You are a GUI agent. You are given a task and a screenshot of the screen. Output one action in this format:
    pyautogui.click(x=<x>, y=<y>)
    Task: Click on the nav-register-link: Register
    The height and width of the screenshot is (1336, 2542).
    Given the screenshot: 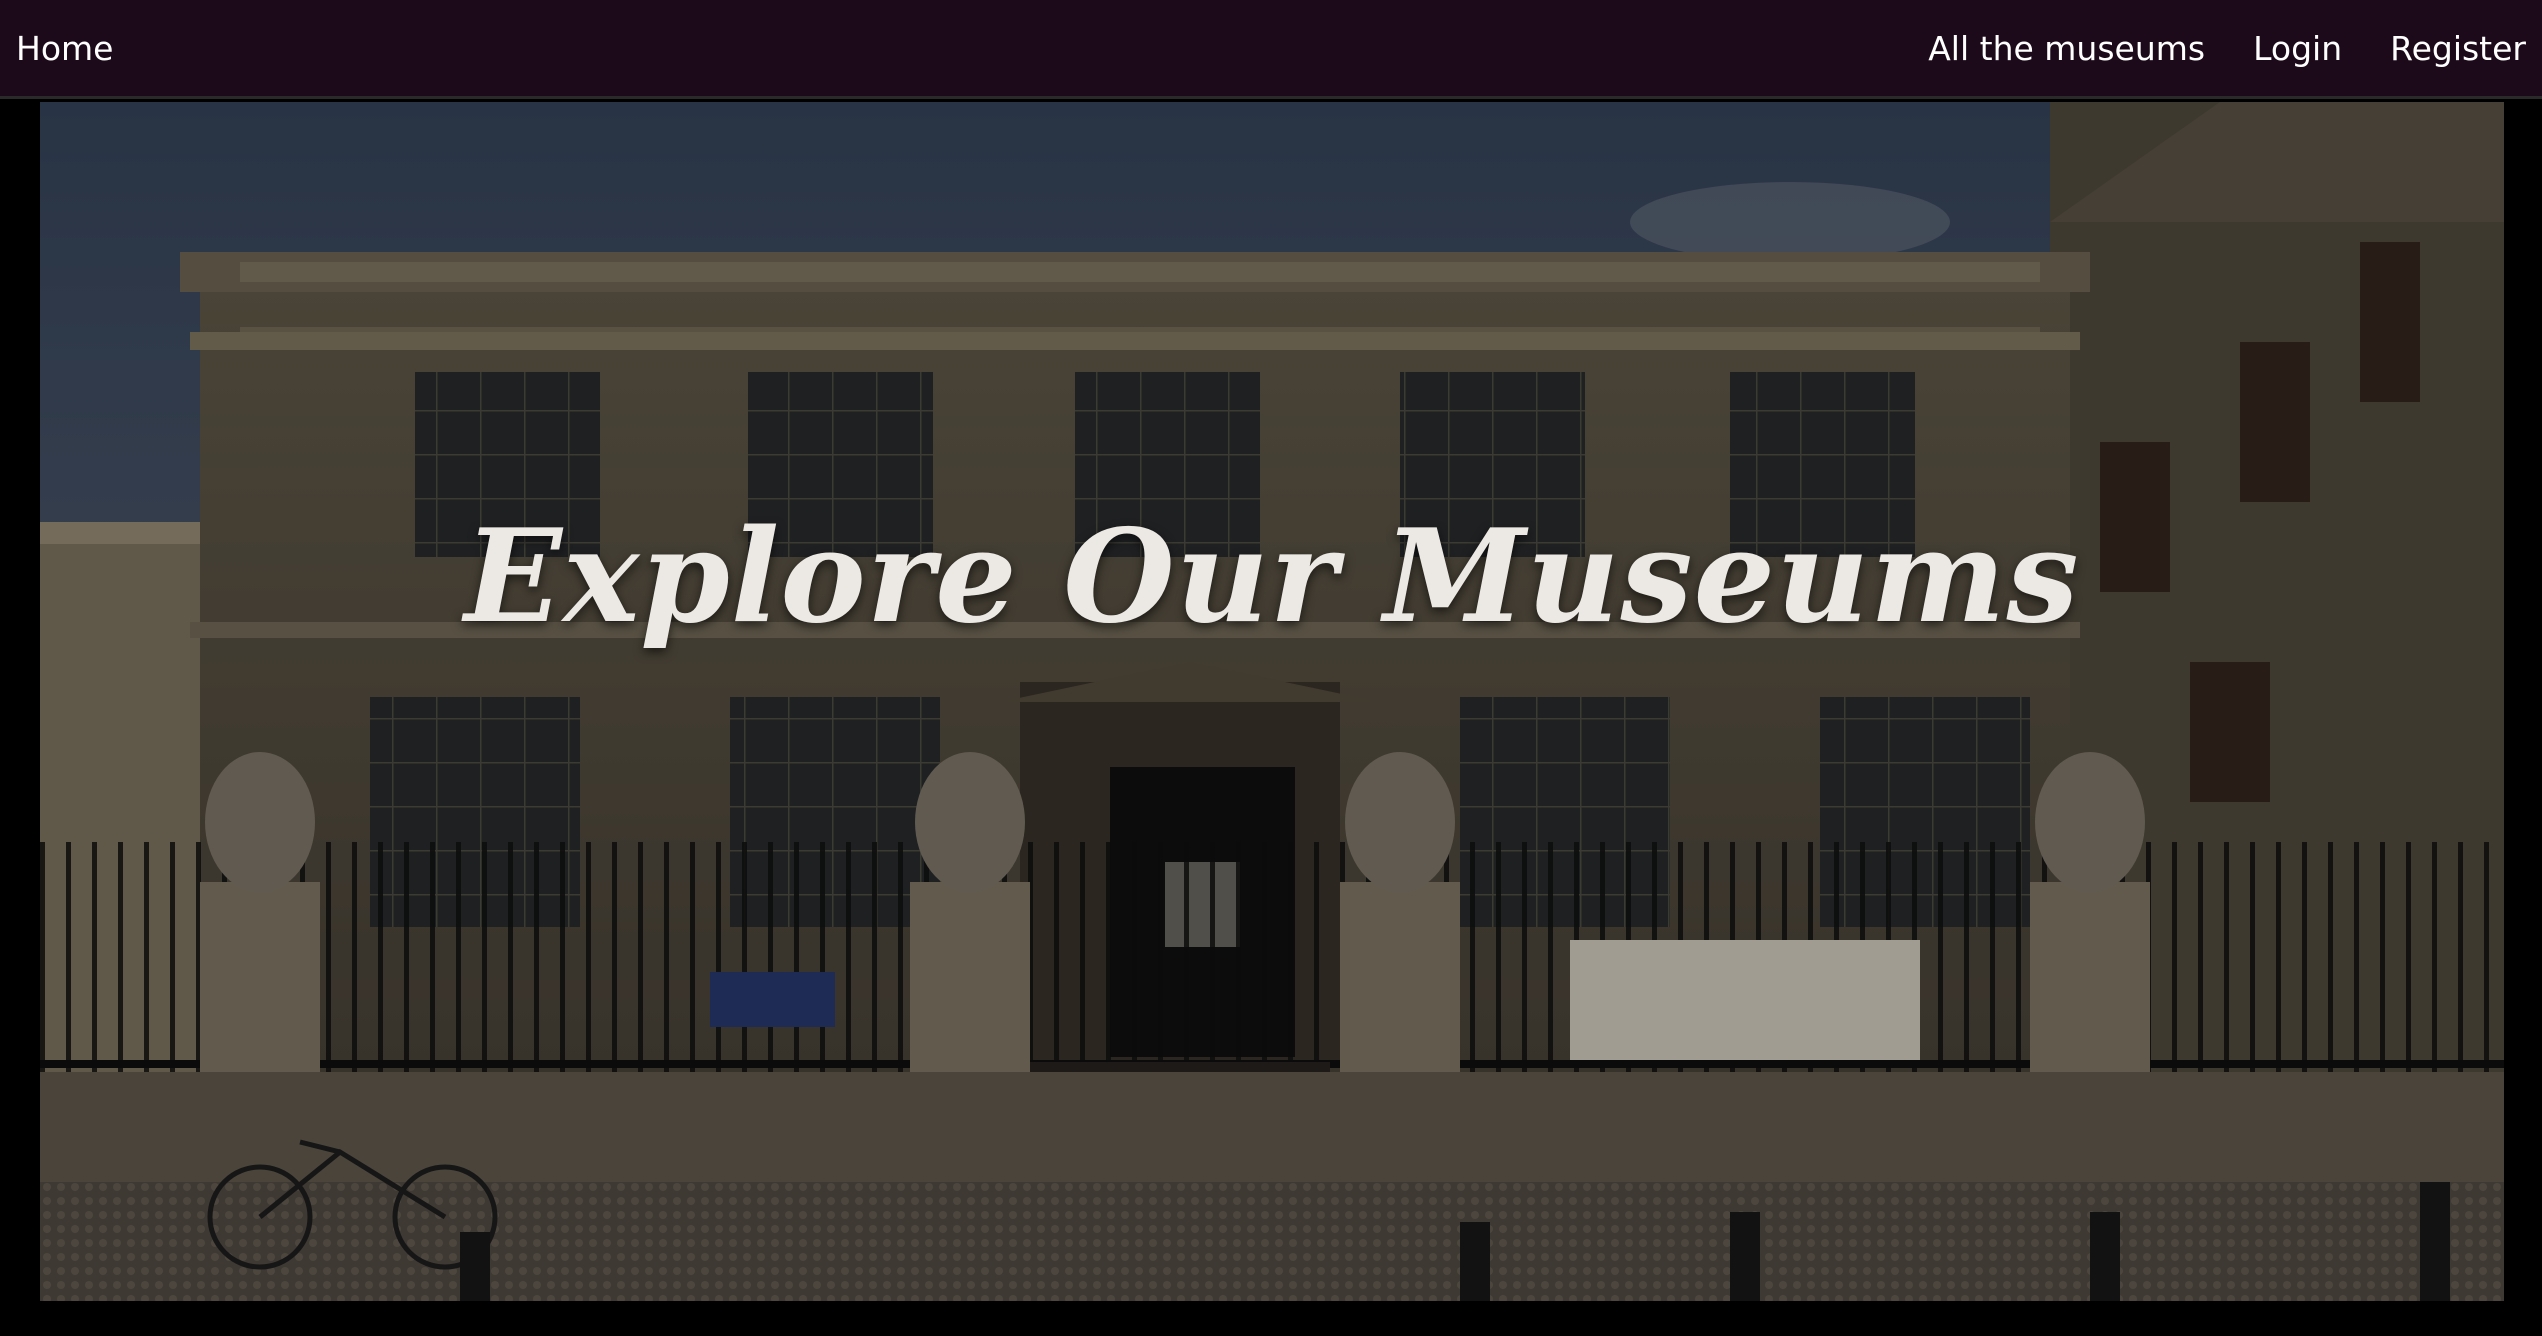 What is the action you would take?
    pyautogui.click(x=2458, y=48)
    